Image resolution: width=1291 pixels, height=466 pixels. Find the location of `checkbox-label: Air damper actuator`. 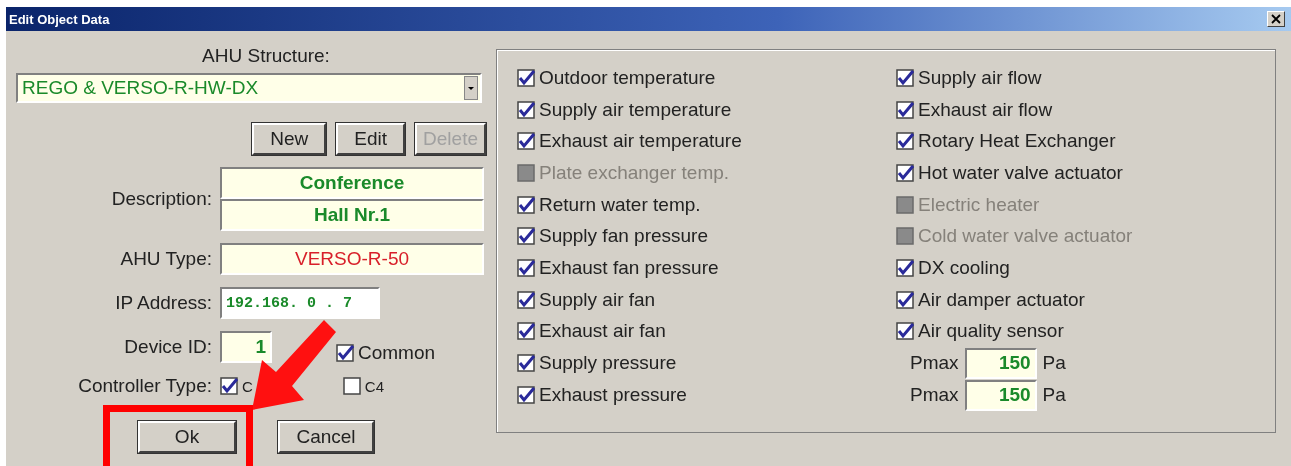

checkbox-label: Air damper actuator is located at coordinates (1001, 299).